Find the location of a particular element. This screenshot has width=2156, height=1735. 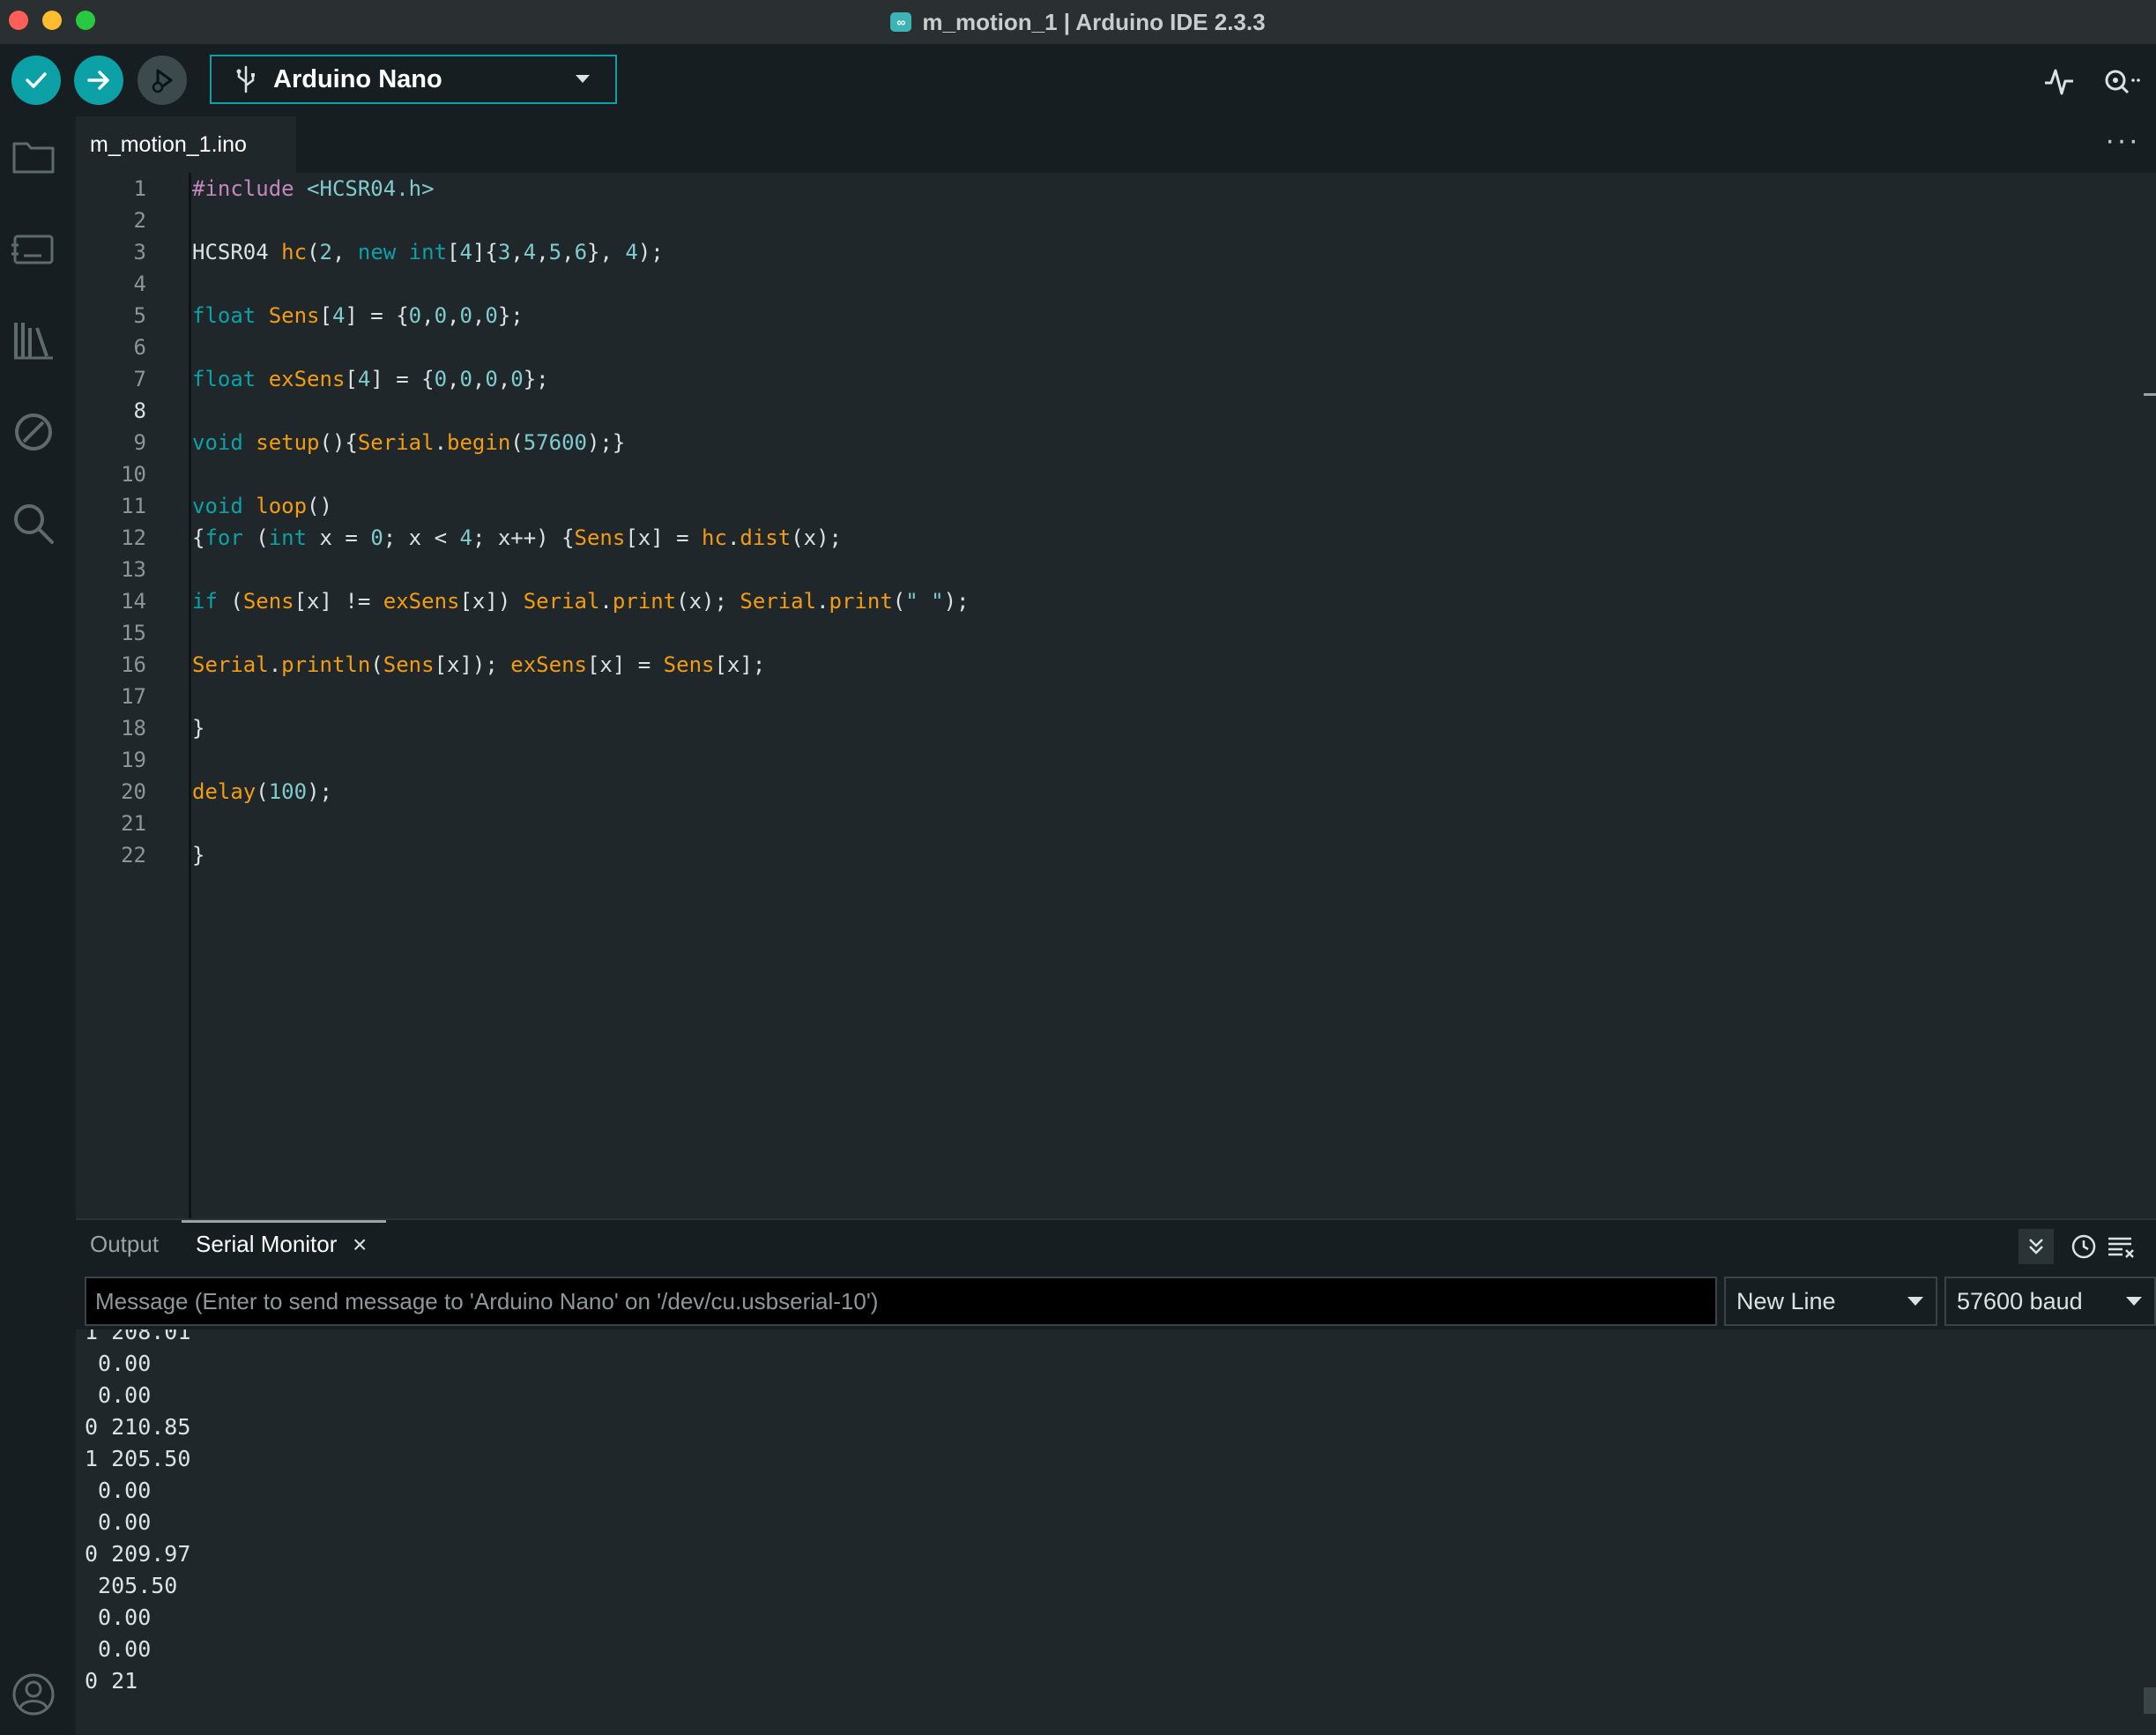

account-button is located at coordinates (33, 1694).